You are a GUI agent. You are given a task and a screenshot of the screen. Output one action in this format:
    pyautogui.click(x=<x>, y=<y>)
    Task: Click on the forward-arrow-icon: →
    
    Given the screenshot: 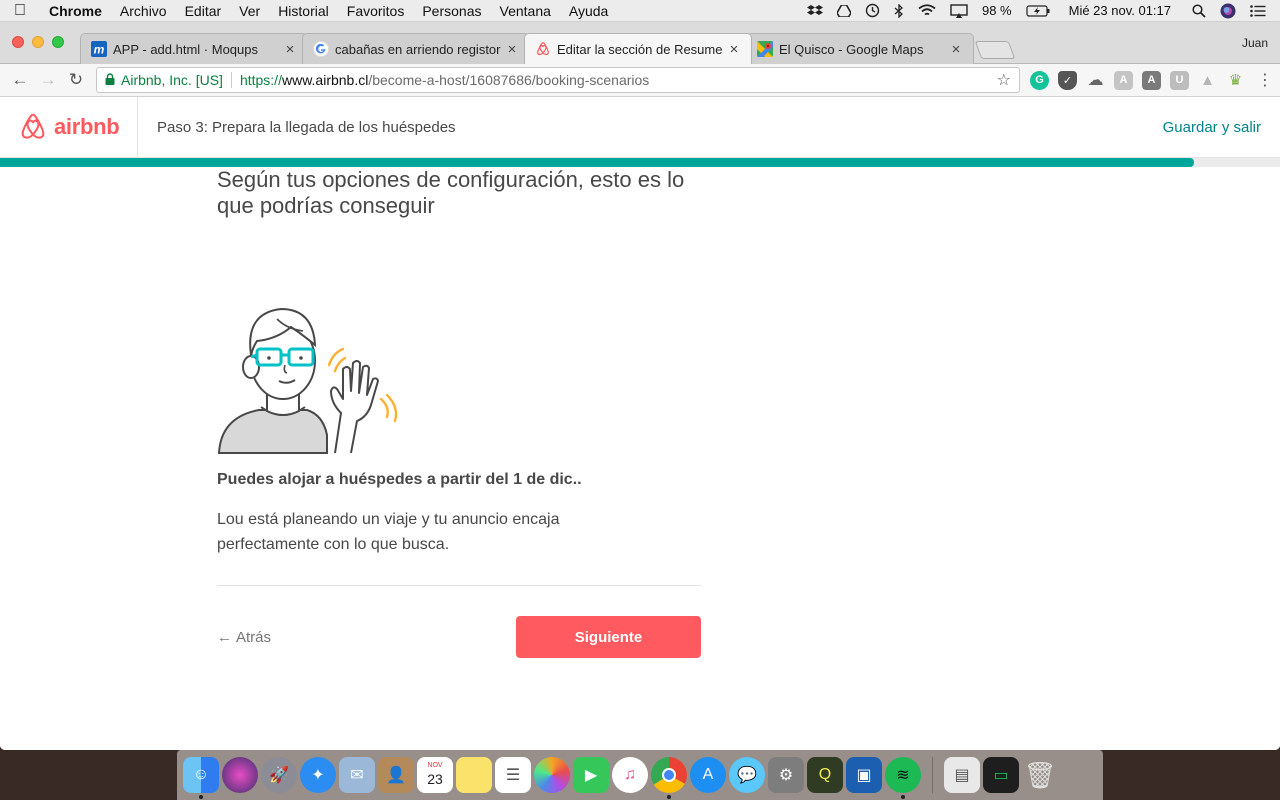 What is the action you would take?
    pyautogui.click(x=48, y=80)
    